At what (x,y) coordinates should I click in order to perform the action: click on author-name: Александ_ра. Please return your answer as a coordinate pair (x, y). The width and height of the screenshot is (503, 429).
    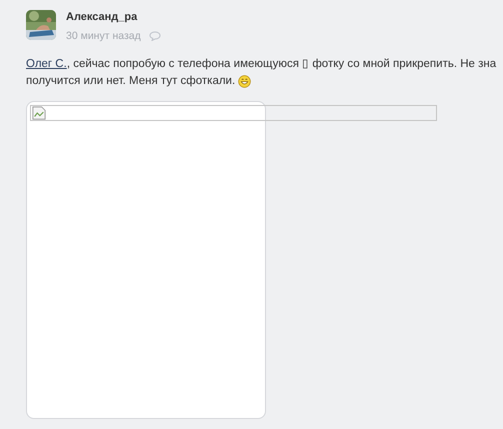
    Looking at the image, I should click on (113, 19).